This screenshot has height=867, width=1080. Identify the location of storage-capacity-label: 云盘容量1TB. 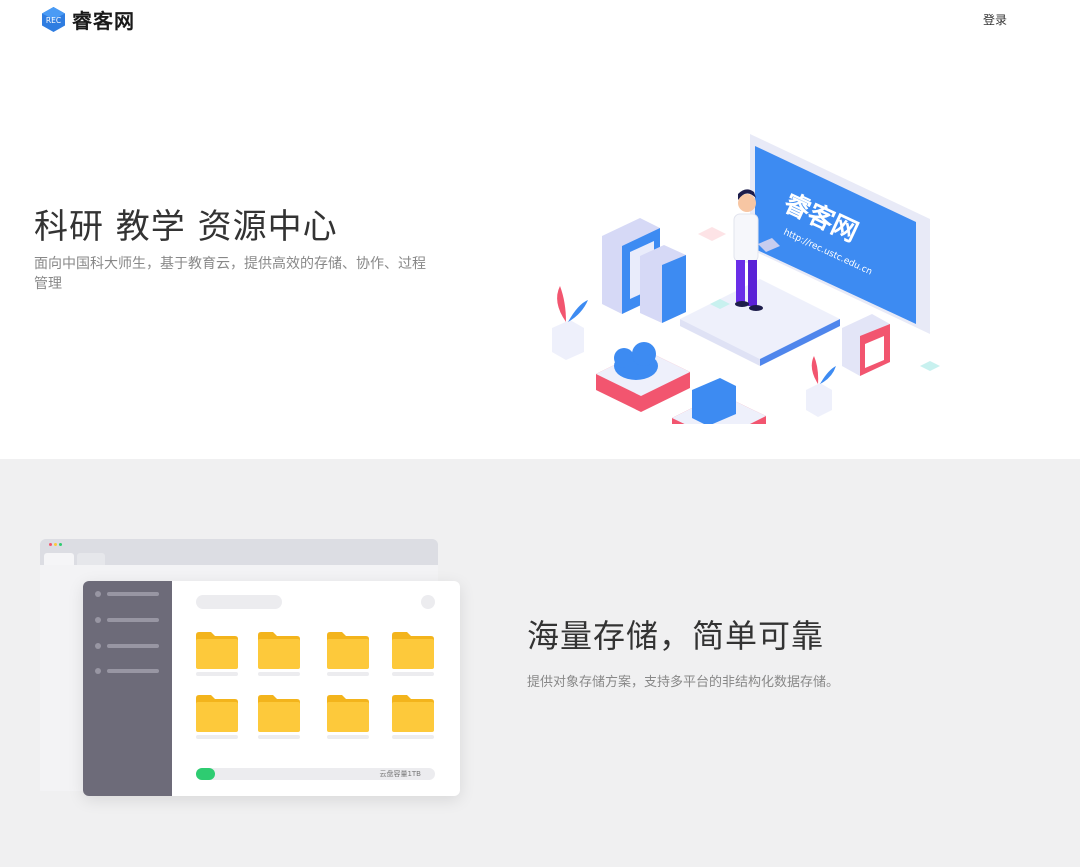
(400, 774).